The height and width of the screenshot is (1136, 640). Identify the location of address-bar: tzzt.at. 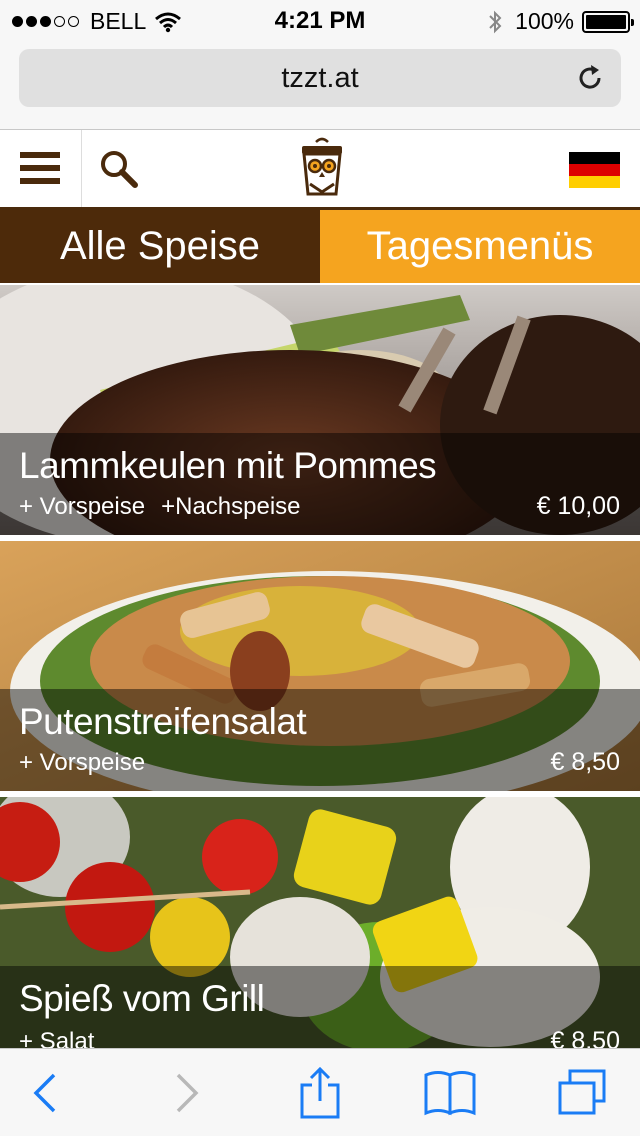
(320, 78).